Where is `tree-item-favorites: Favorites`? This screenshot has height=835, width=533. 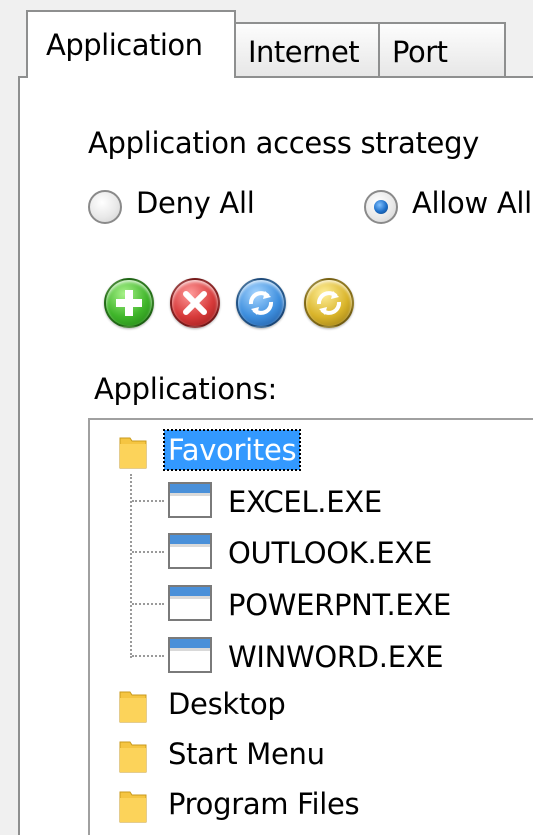
tree-item-favorites: Favorites is located at coordinates (224, 451).